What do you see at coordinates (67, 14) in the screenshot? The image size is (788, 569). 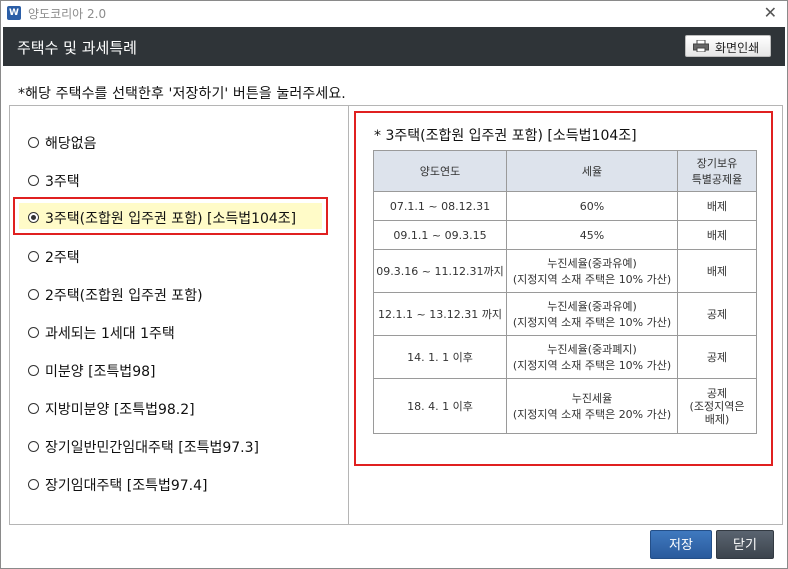 I see `window-title: 양도코리아 2.0` at bounding box center [67, 14].